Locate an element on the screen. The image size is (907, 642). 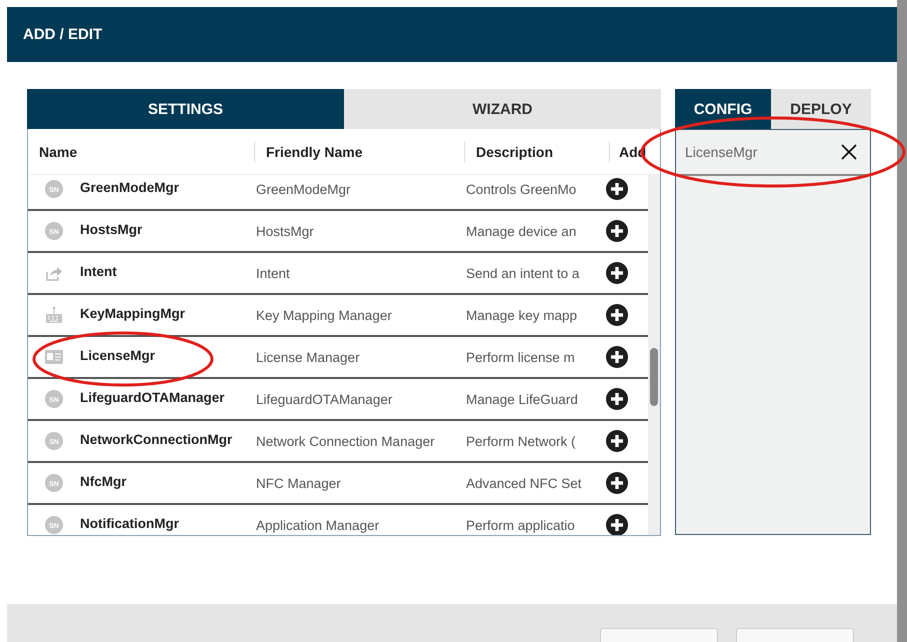
close-icon is located at coordinates (849, 152).